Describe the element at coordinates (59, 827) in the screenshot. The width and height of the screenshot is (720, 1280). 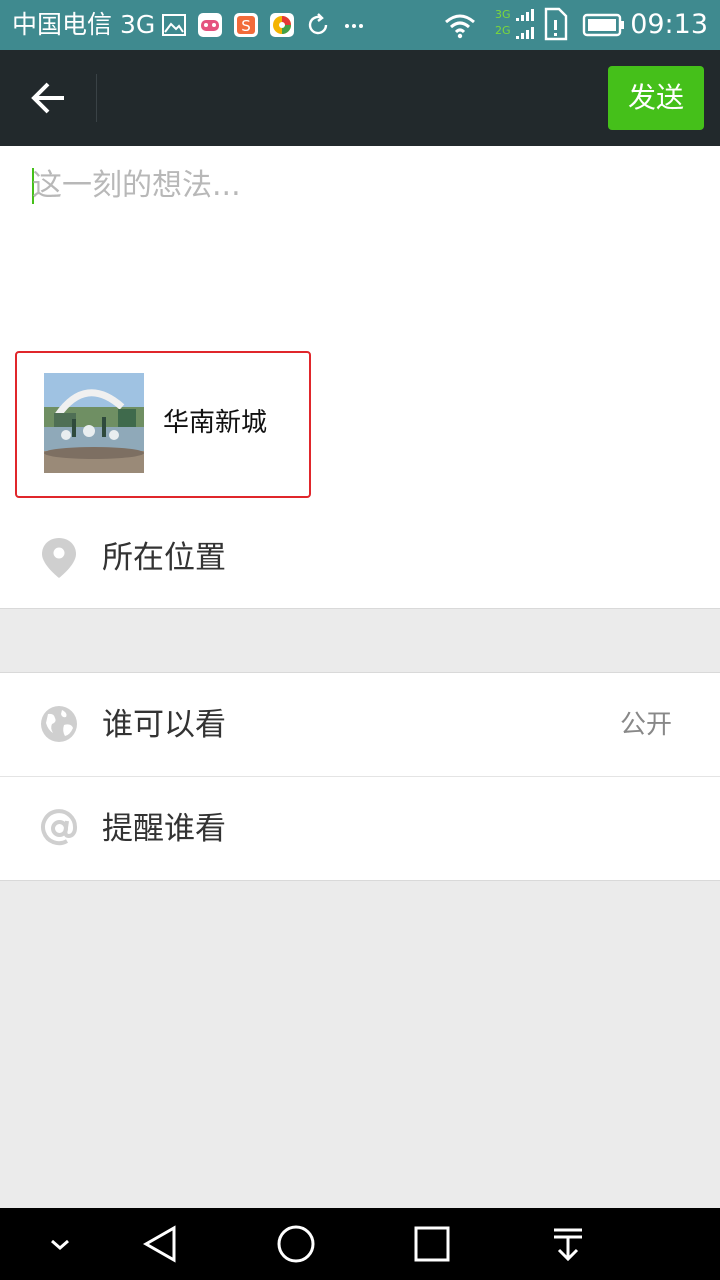
I see `at-icon` at that location.